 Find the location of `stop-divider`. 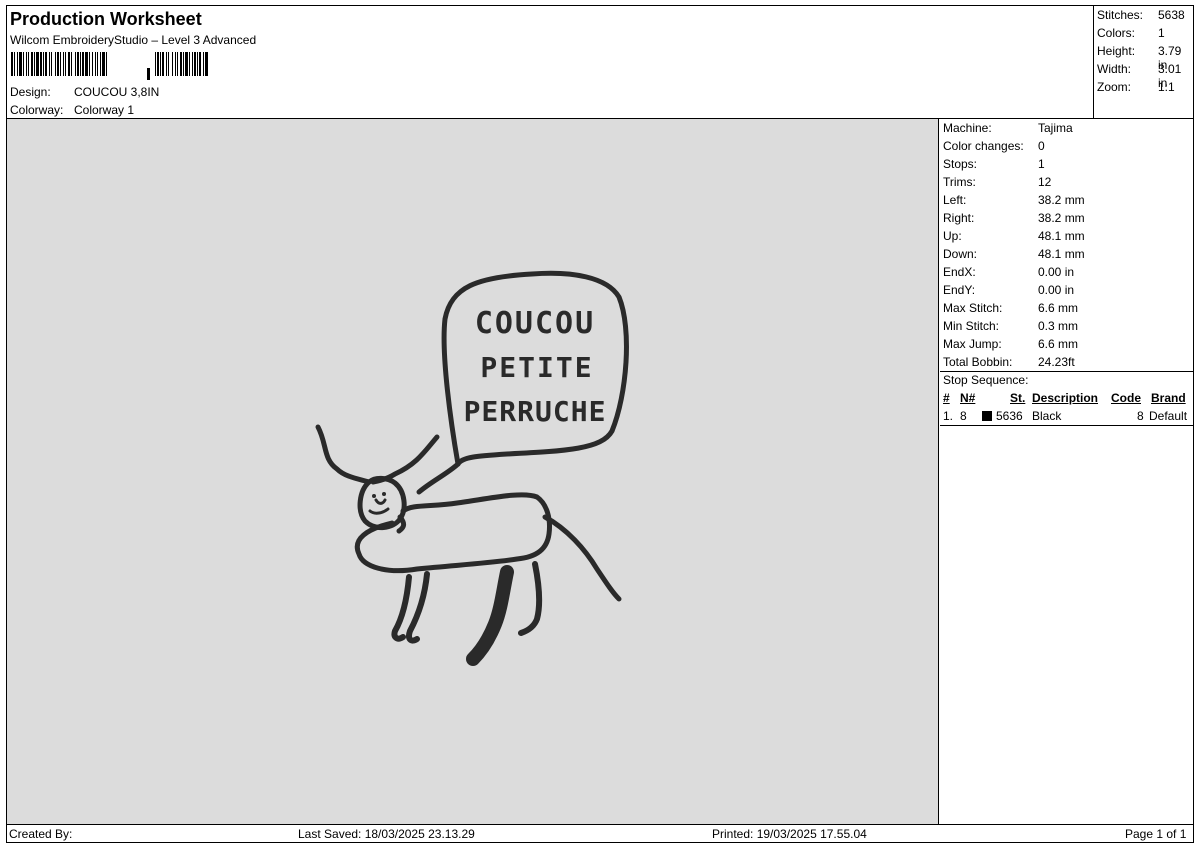

stop-divider is located at coordinates (1066, 425).